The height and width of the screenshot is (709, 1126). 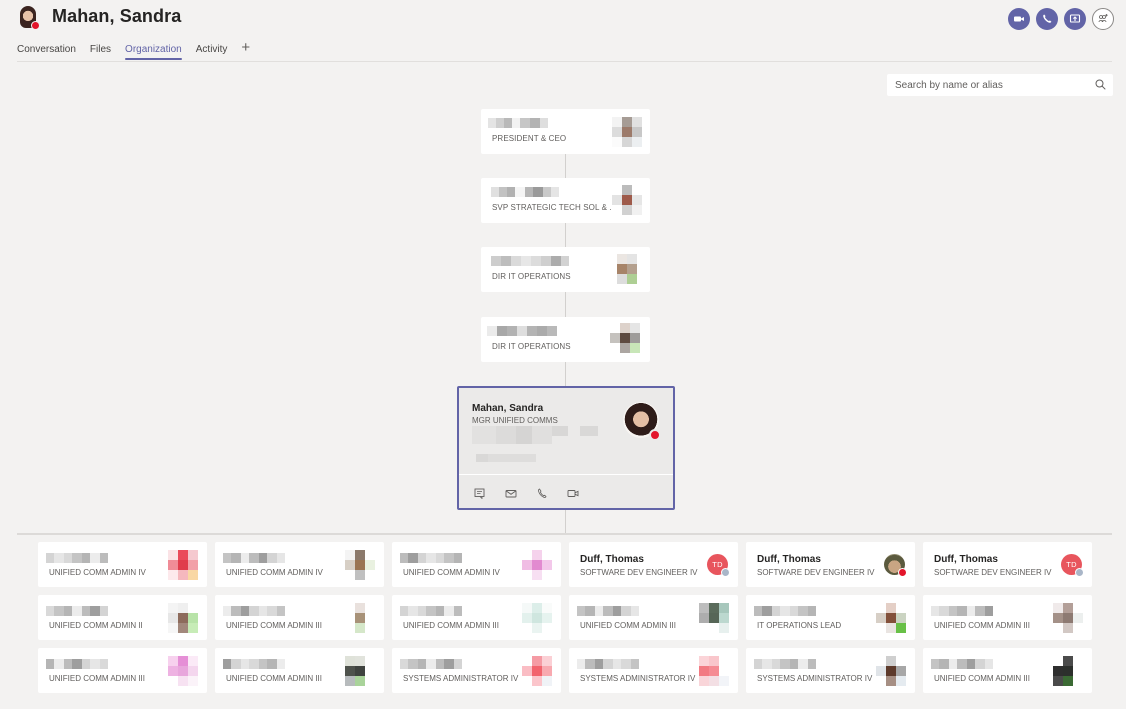 What do you see at coordinates (1061, 19) in the screenshot?
I see `call-actions` at bounding box center [1061, 19].